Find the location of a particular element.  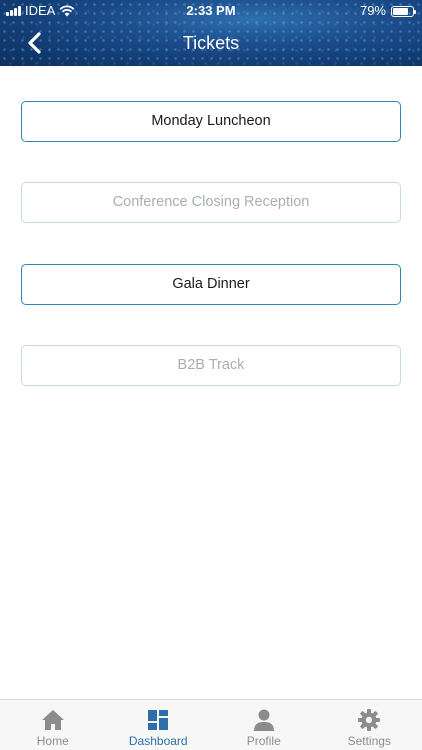

battery-icon is located at coordinates (403, 11).